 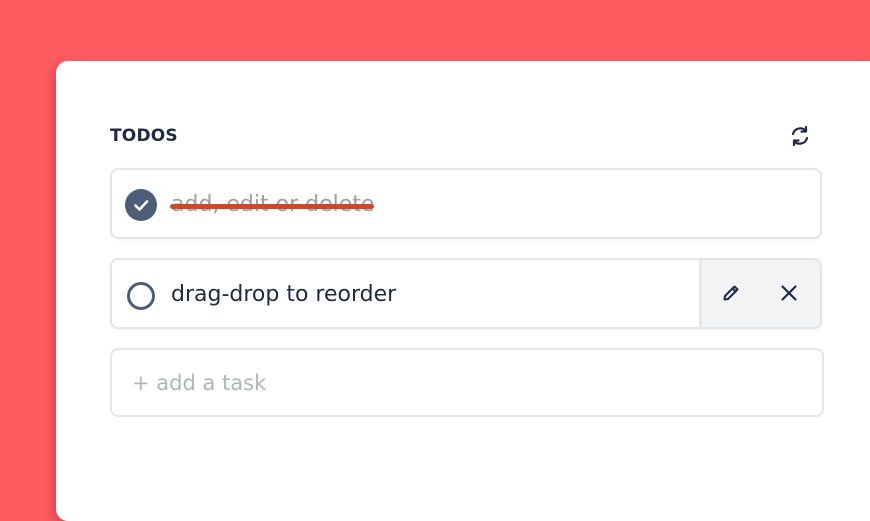 What do you see at coordinates (789, 293) in the screenshot?
I see `close-icon` at bounding box center [789, 293].